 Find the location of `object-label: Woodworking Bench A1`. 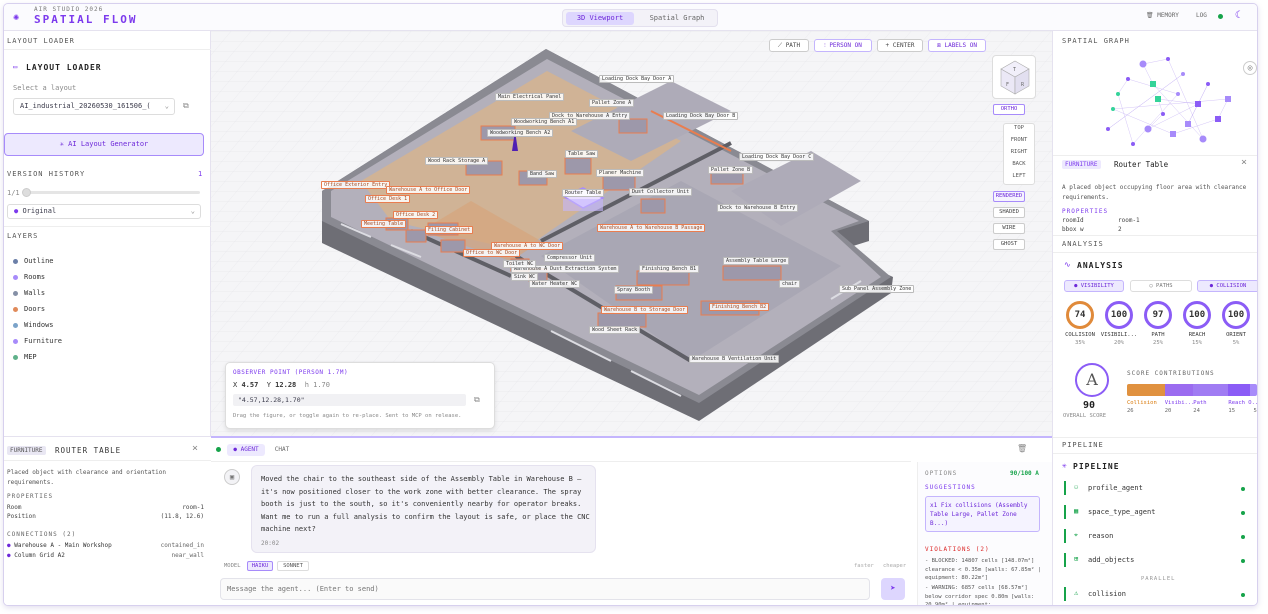

object-label: Woodworking Bench A1 is located at coordinates (544, 122).